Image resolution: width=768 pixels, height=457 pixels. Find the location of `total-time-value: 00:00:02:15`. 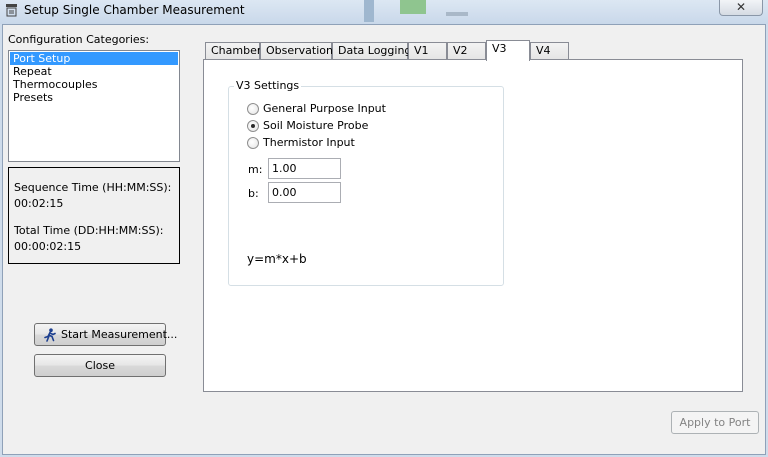

total-time-value: 00:00:02:15 is located at coordinates (48, 246).